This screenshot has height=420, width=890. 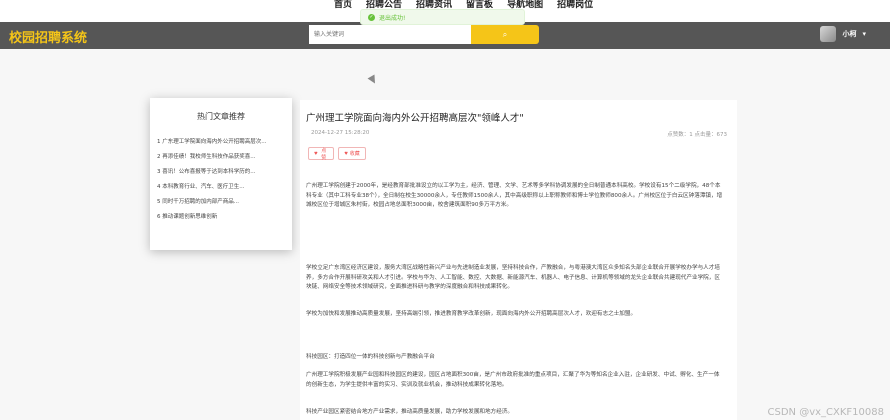 I want to click on header-bar: 校园招聘系统 ⌕ 小柯 ▾, so click(x=445, y=35).